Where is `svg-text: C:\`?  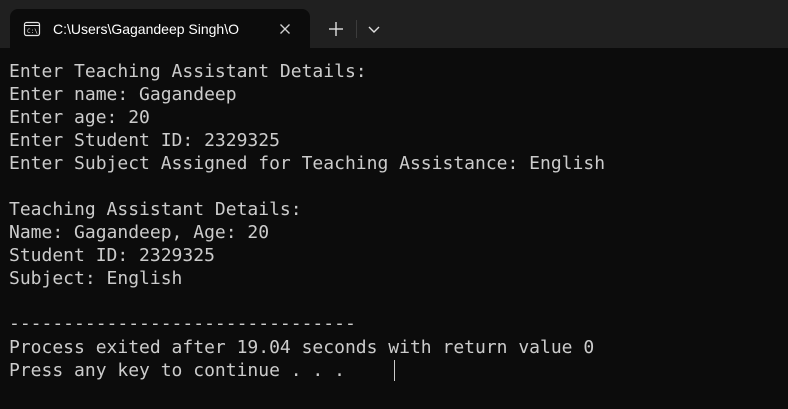
svg-text: C:\ is located at coordinates (32, 31).